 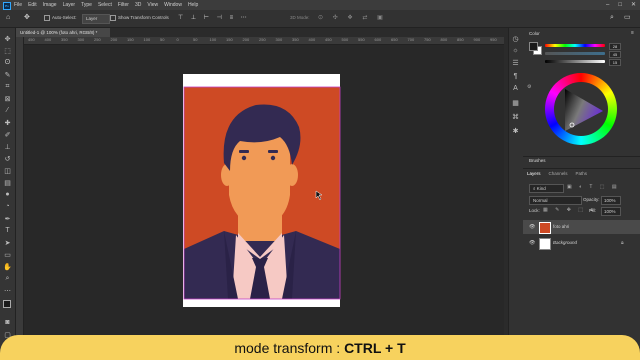 What do you see at coordinates (7, 322) in the screenshot?
I see `quick-mask-icon: ◙` at bounding box center [7, 322].